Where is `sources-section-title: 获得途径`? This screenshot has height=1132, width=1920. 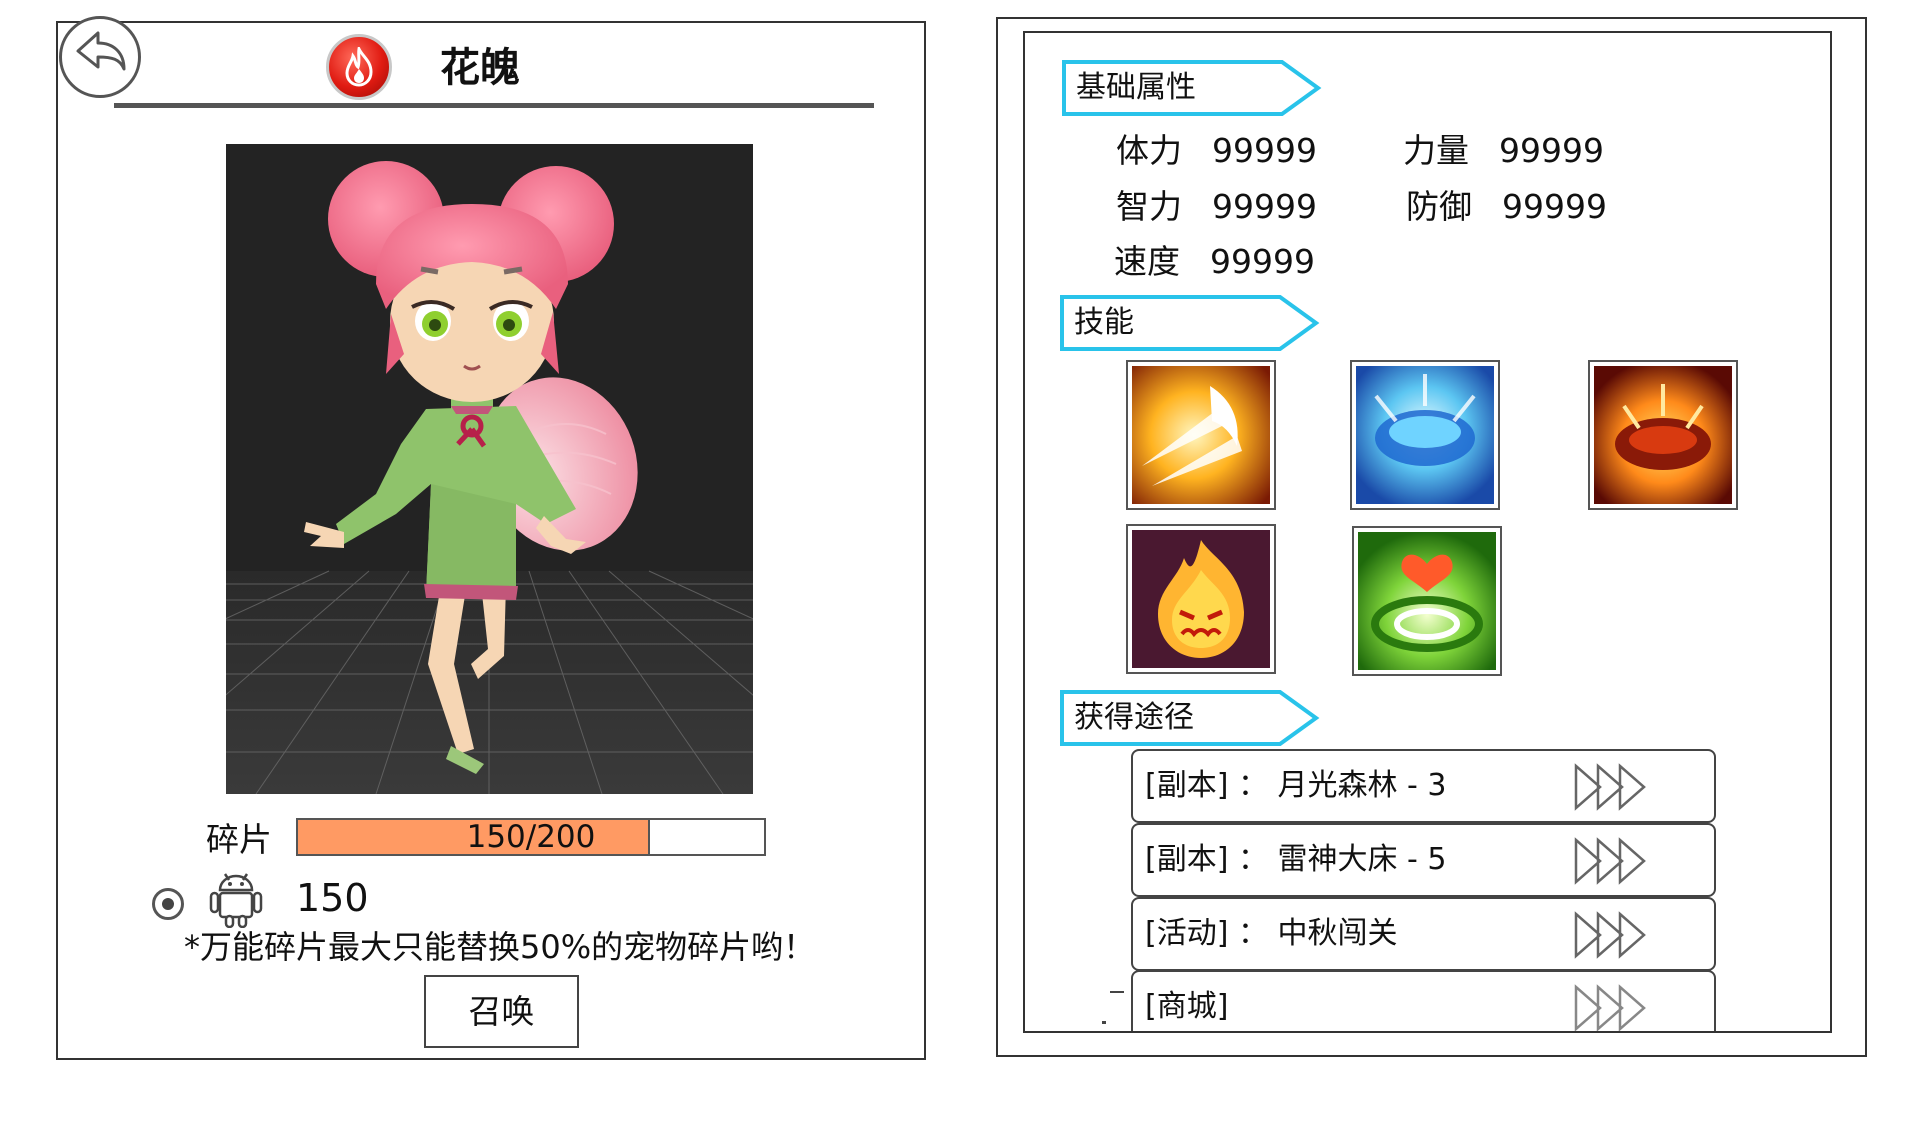 sources-section-title: 获得途径 is located at coordinates (1134, 717).